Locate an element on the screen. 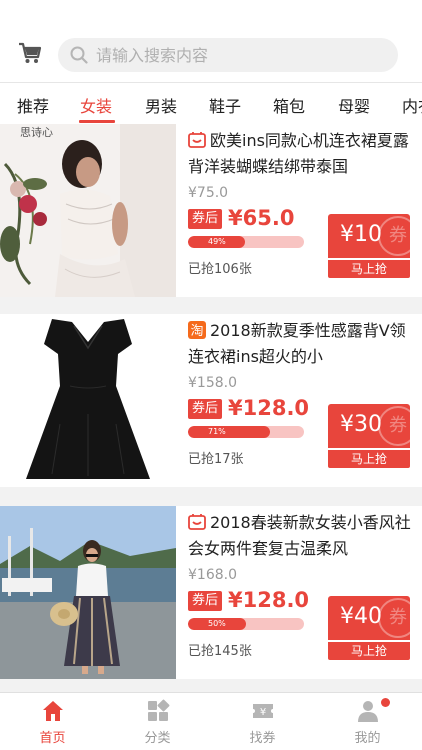 This screenshot has height=750, width=422. coupon-value-box: ¥40 券 is located at coordinates (369, 618).